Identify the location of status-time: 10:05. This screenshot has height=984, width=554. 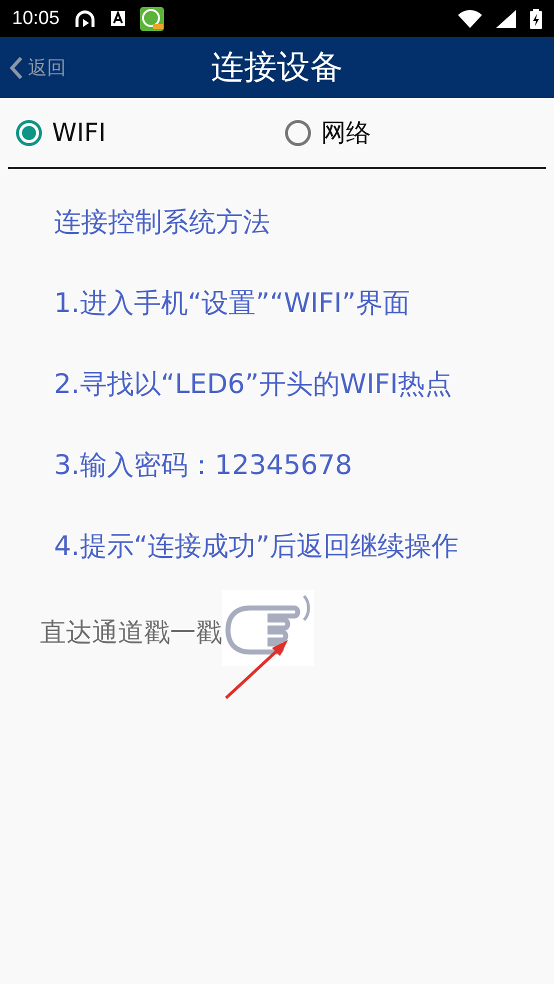
(36, 19).